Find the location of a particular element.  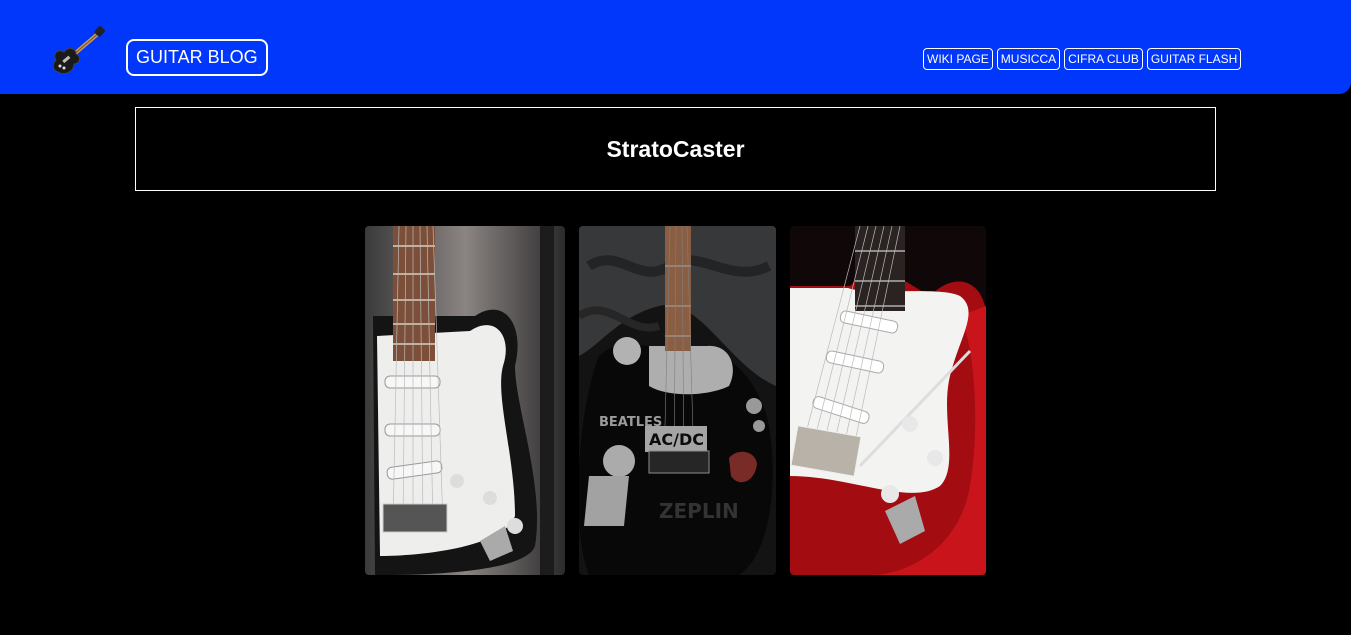

black-stickered-guitar-photo: BEATLES AC/DC ZEPLIN is located at coordinates (677, 400).